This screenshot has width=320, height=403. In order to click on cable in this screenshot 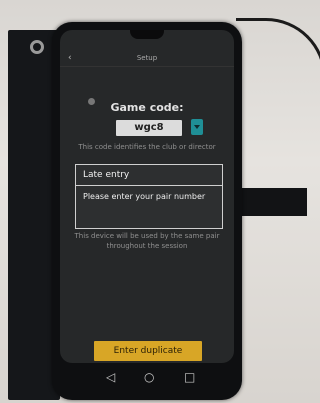, I will do `click(278, 103)`.